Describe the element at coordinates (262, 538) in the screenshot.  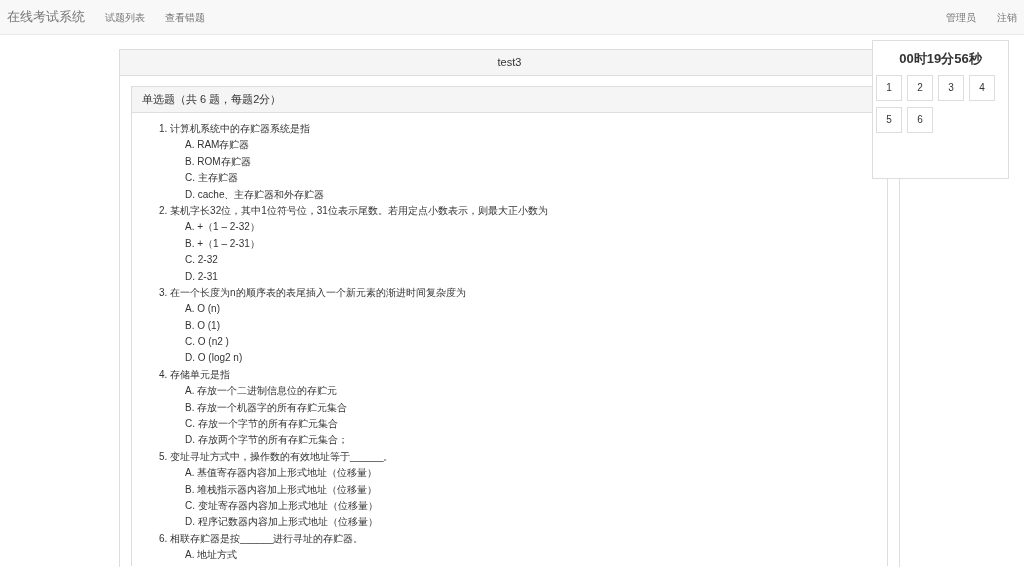
I see `question-text: 6. 相联存贮器是按______进行寻址的存贮器。` at that location.